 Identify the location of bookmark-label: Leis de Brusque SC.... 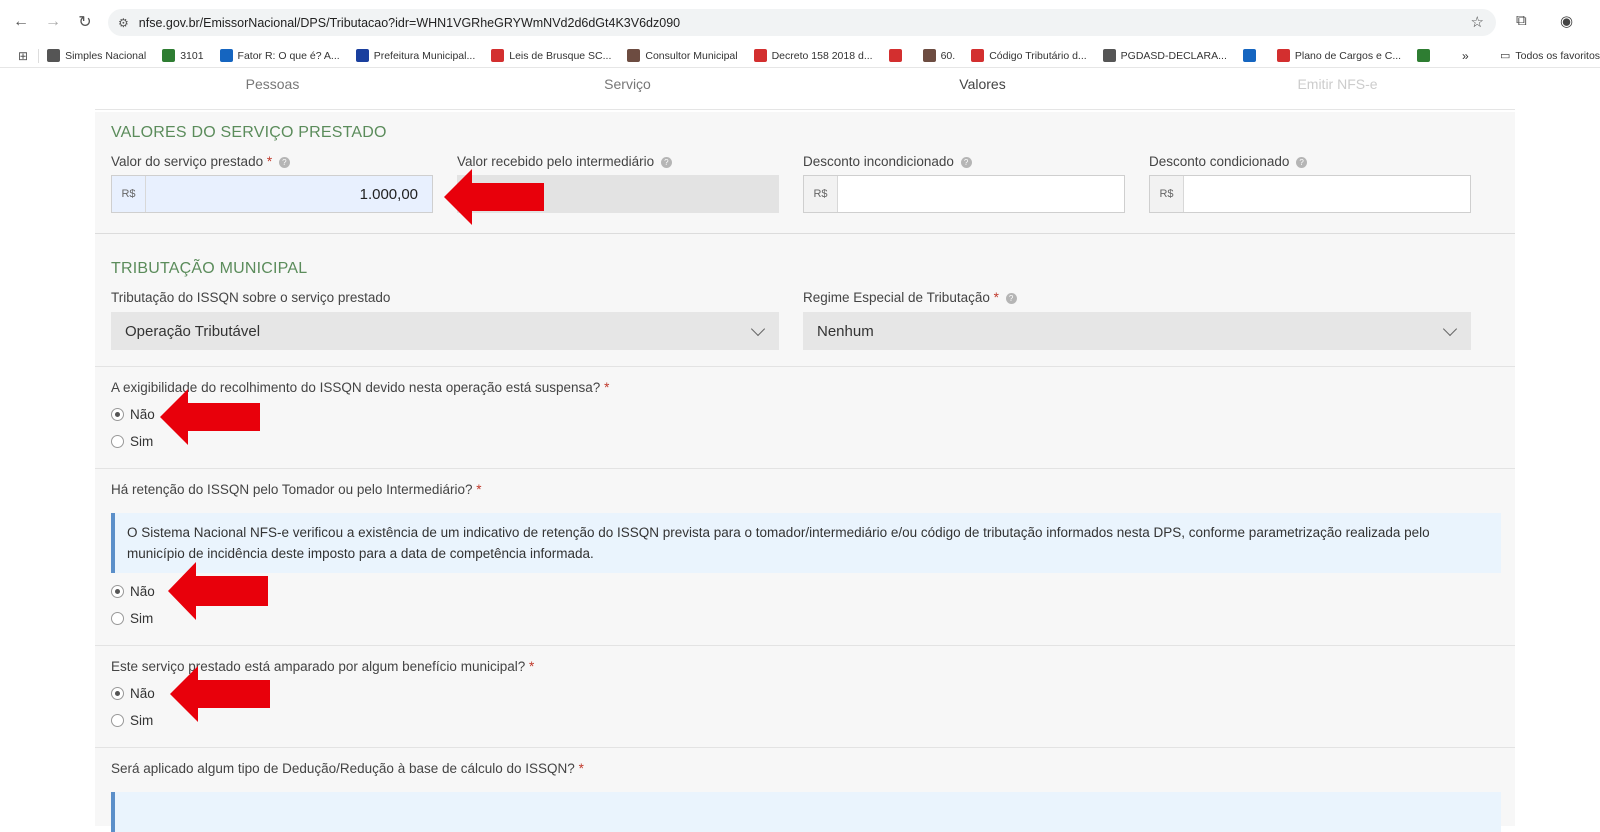
(560, 55).